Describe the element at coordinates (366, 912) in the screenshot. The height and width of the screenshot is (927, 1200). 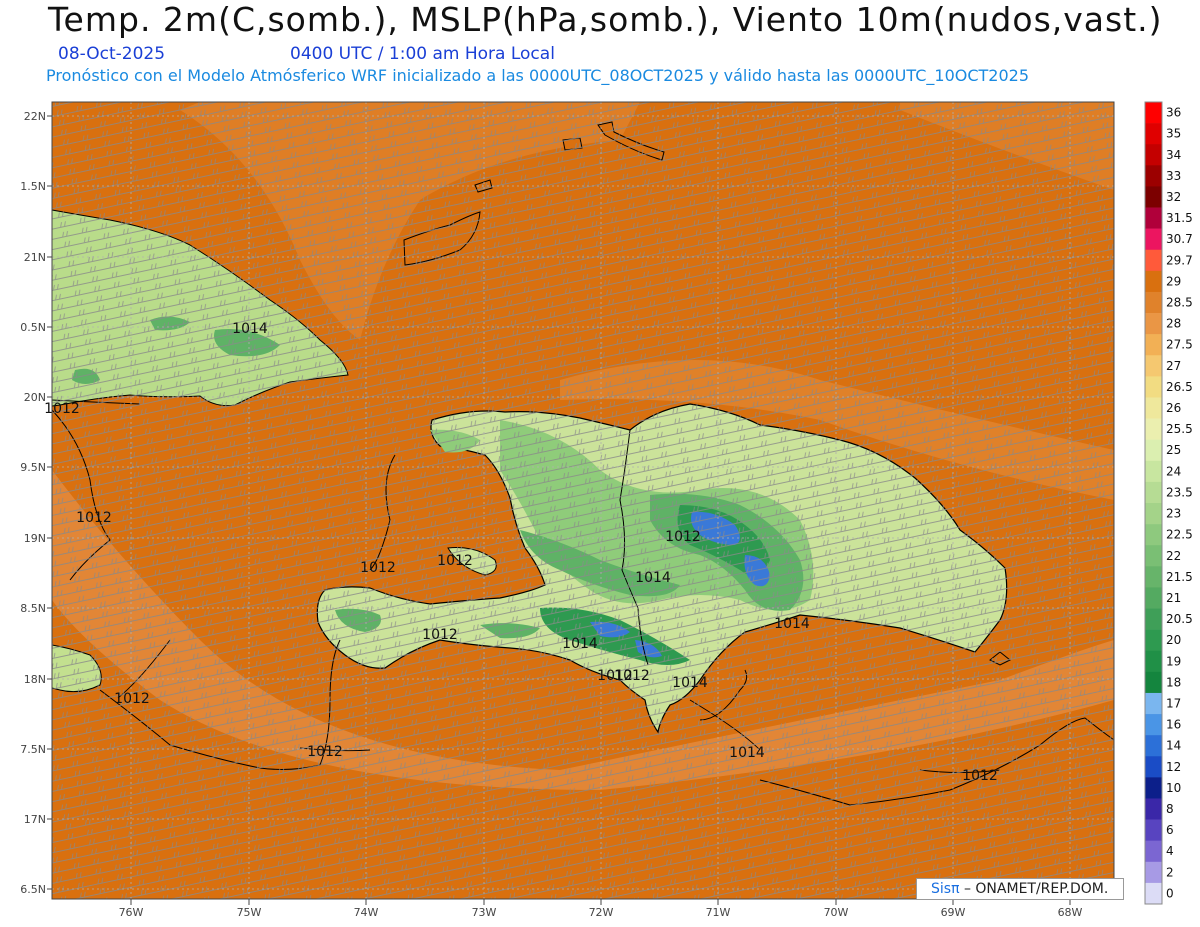
I see `lon-tick-label: 74W` at that location.